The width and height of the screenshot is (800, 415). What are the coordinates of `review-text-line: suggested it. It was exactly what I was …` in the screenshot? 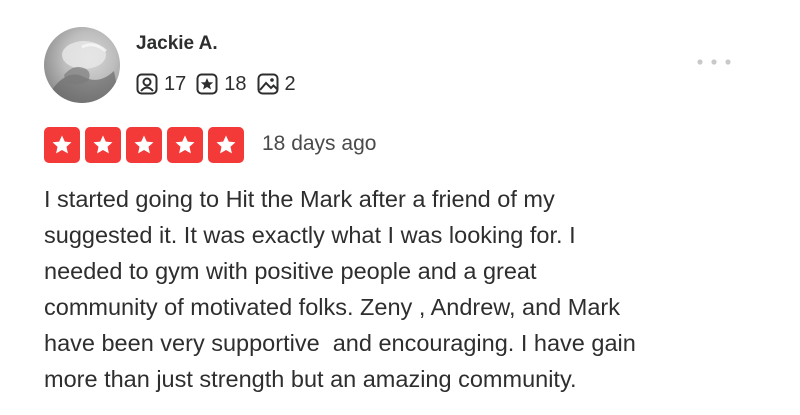 It's located at (310, 235).